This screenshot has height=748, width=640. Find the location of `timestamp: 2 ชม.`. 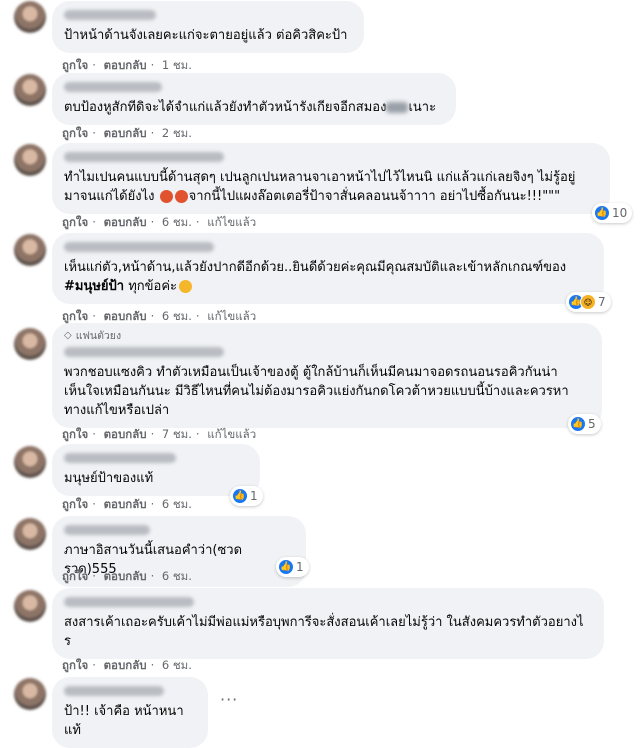

timestamp: 2 ชม. is located at coordinates (177, 133).